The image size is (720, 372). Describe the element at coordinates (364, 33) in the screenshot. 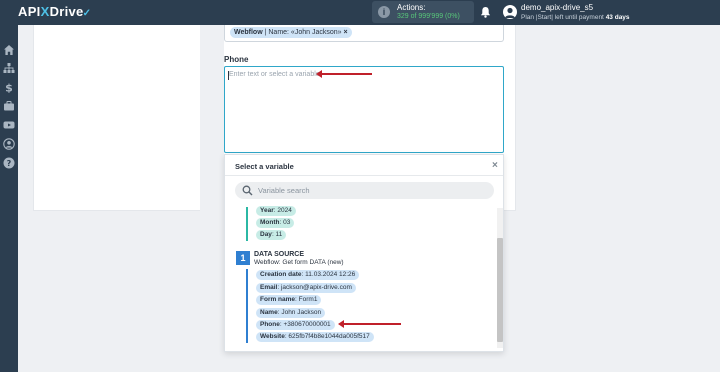

I see `name-field: Webflow | Name: «John Jackson» ×` at that location.